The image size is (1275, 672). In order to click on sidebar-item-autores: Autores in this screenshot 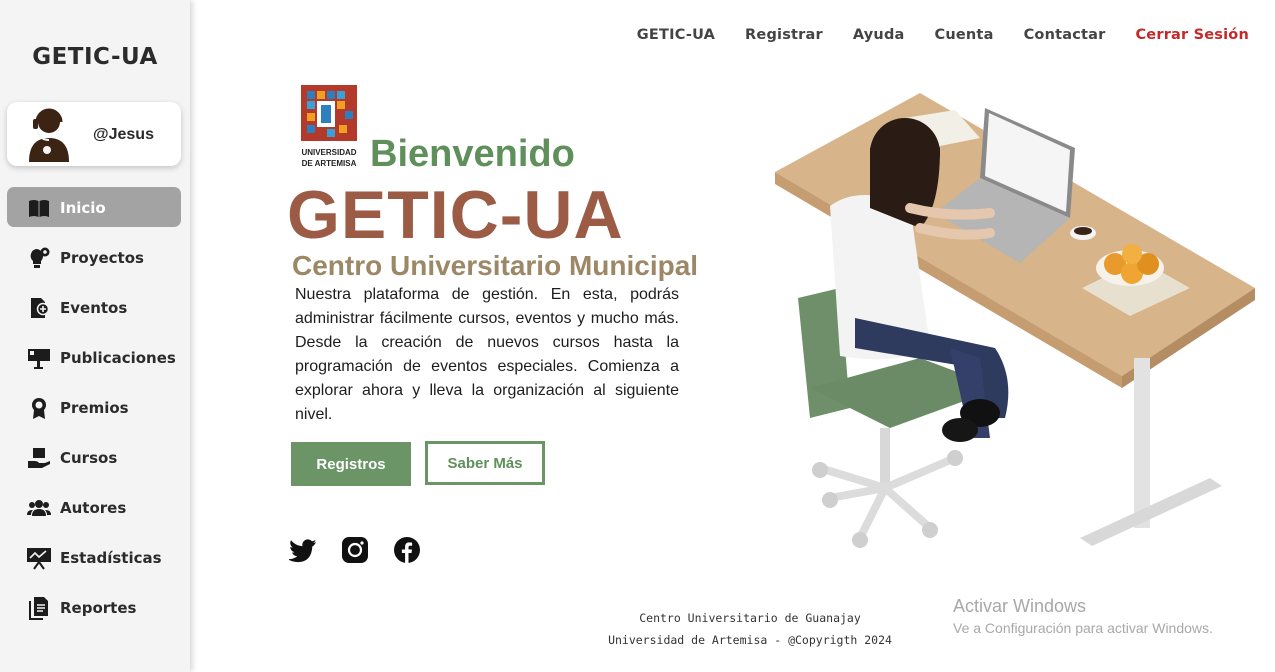, I will do `click(94, 507)`.